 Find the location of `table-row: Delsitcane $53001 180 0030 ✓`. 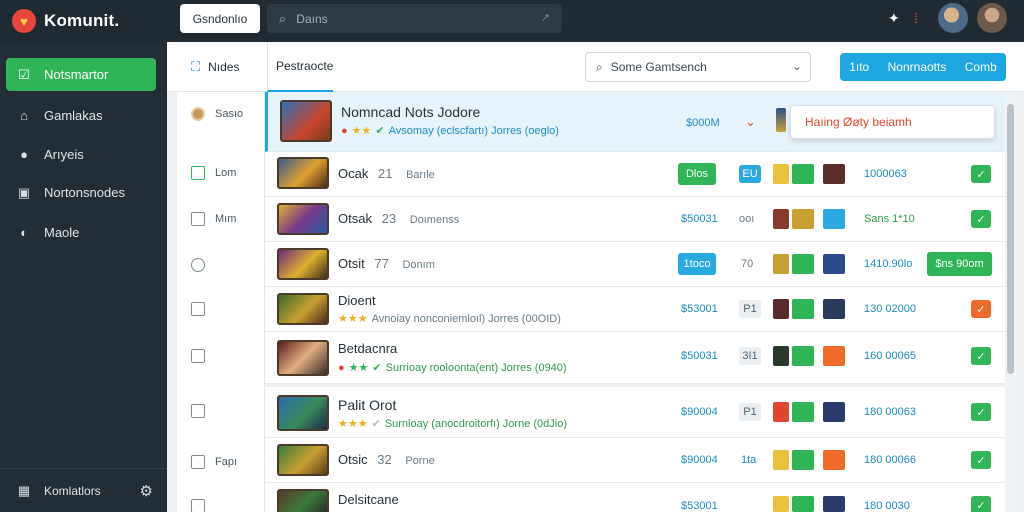

table-row: Delsitcane $53001 180 0030 ✓ is located at coordinates (635, 497).